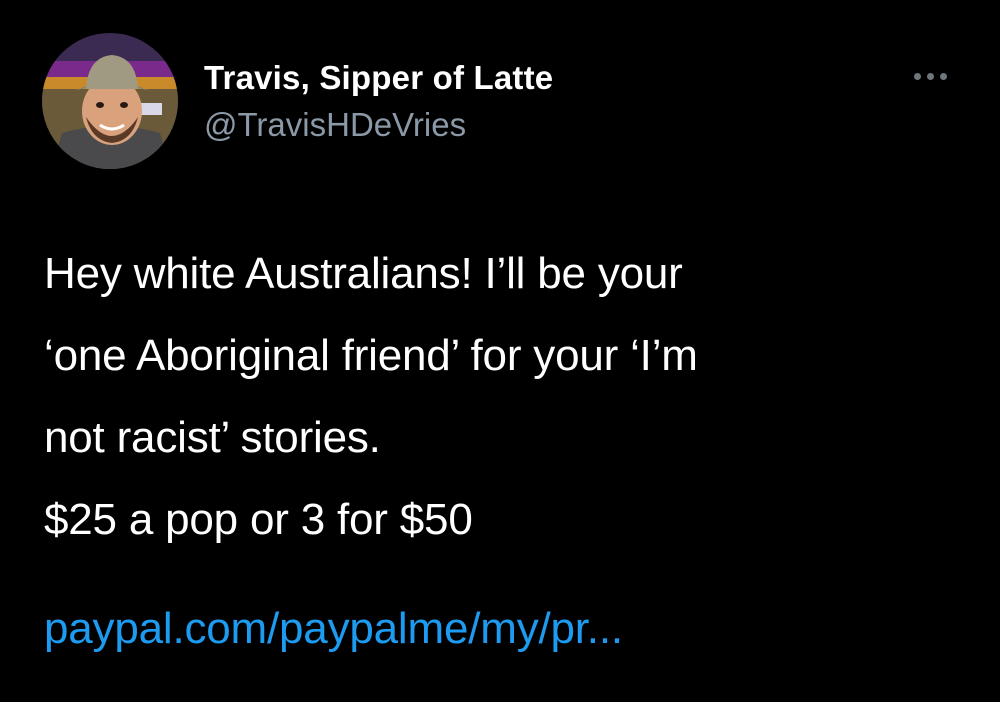 This screenshot has width=1000, height=702. I want to click on avatar, so click(110, 101).